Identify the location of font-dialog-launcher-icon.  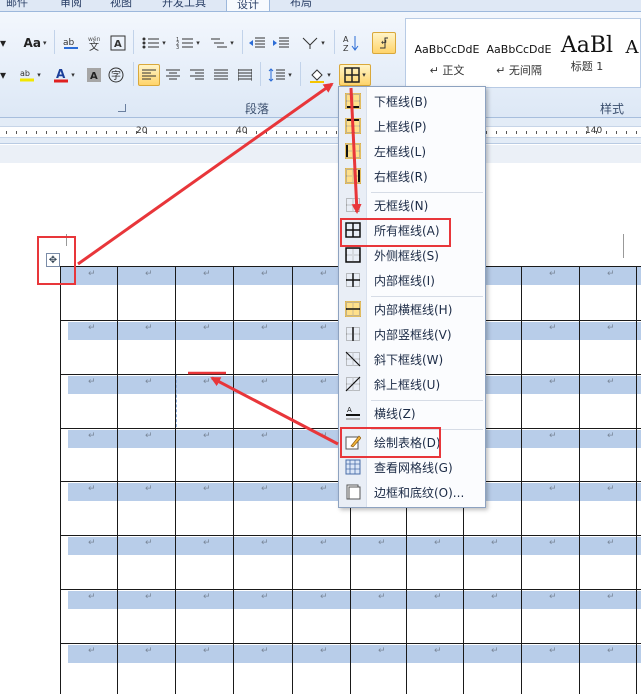
(122, 108).